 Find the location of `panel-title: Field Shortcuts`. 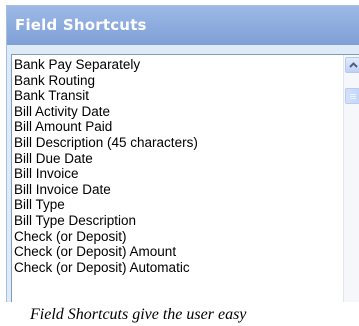

panel-title: Field Shortcuts is located at coordinates (81, 25).